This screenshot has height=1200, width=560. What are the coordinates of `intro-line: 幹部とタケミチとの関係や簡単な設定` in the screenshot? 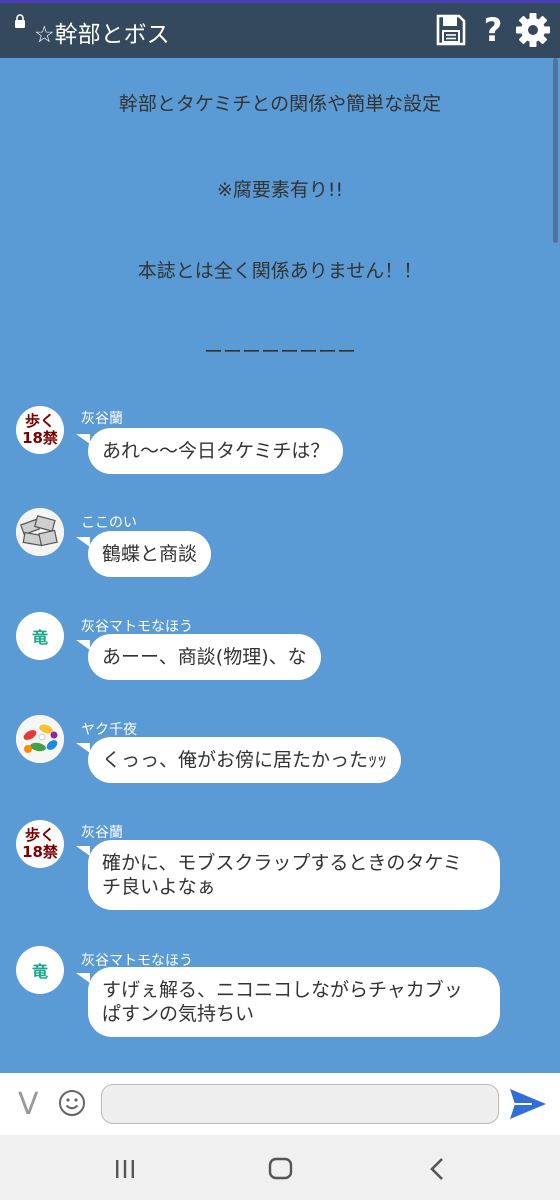 It's located at (280, 104).